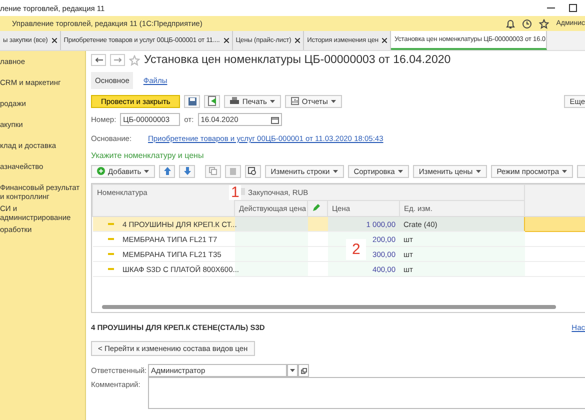  I want to click on bar-chart-icon, so click(294, 101).